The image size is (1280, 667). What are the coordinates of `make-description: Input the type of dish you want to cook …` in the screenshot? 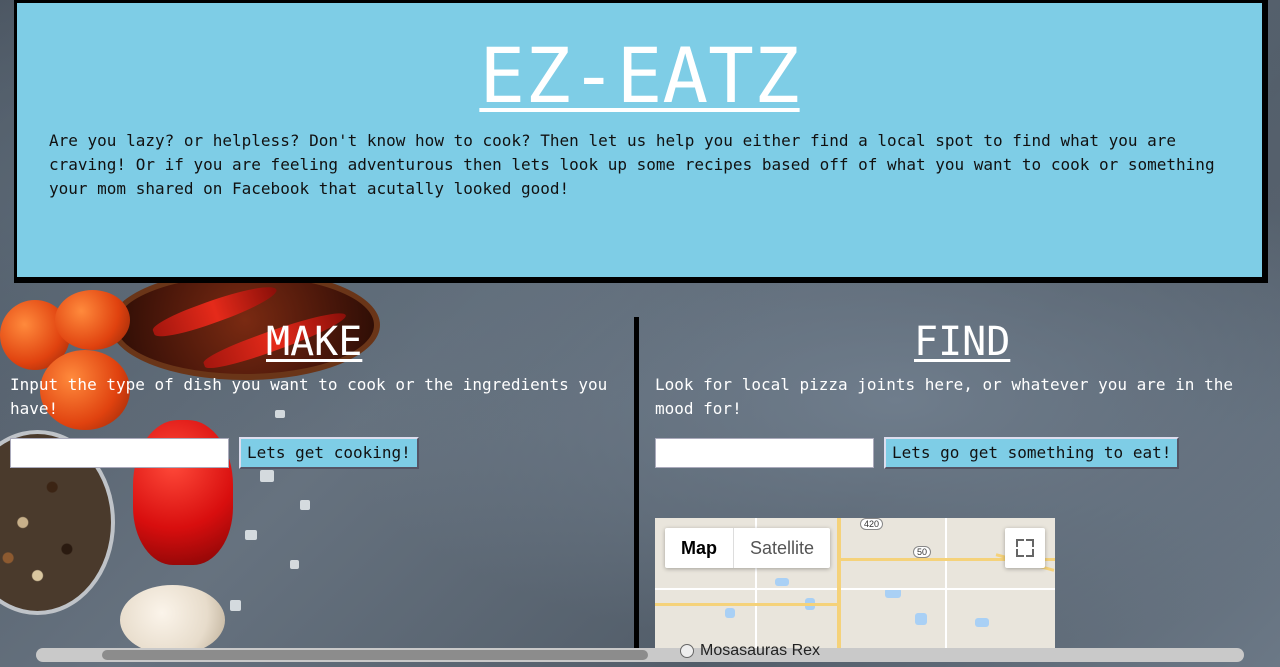 It's located at (309, 396).